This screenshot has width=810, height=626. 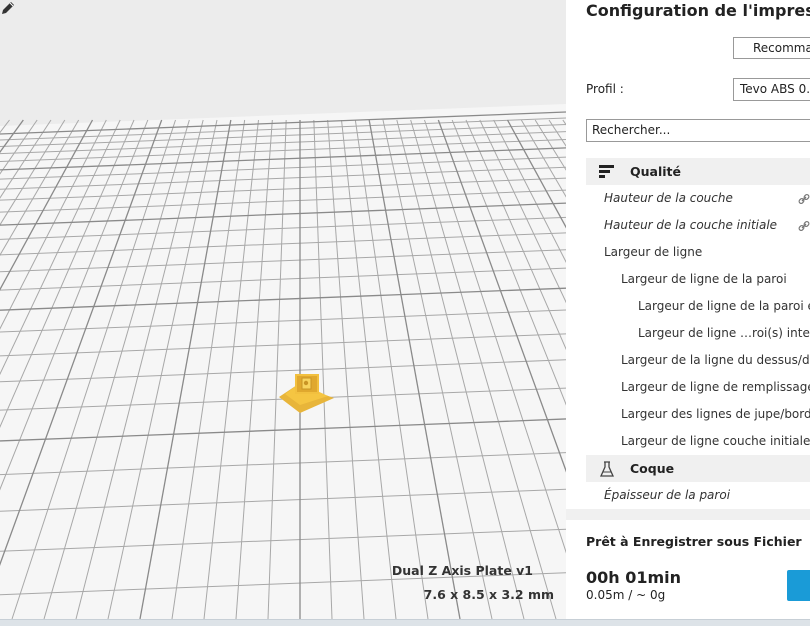 I want to click on model-dimensions: 7.6 x 8.5 x 3.2 mm, so click(x=488, y=594).